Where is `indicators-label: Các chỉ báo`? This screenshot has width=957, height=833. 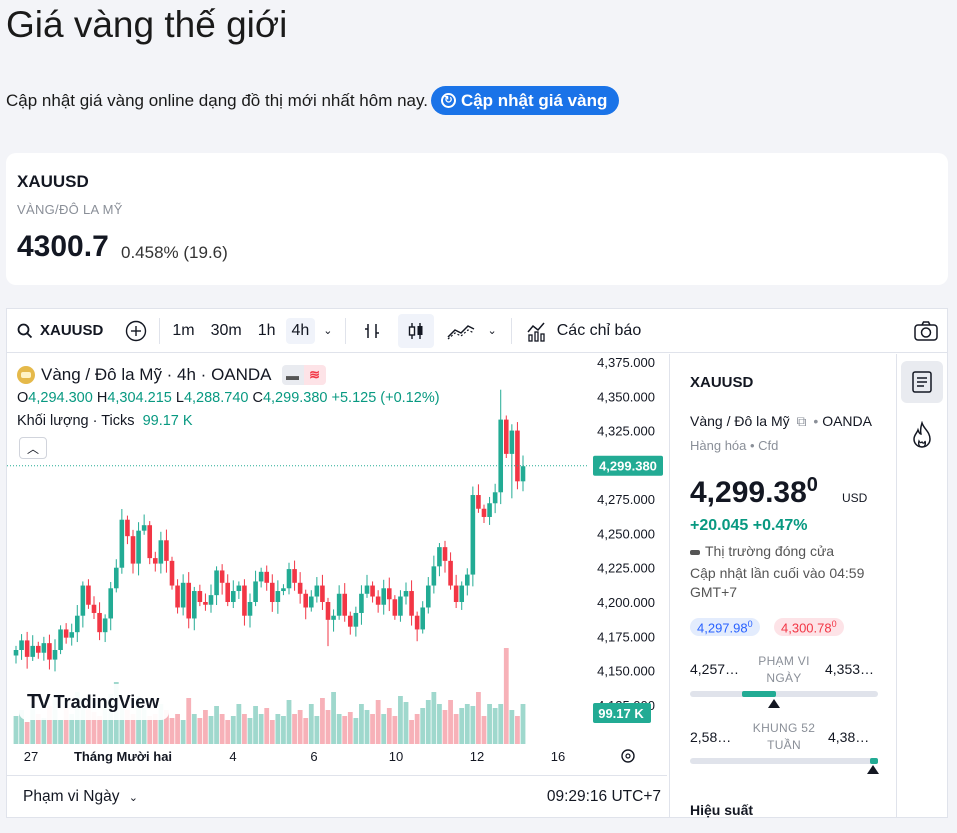
indicators-label: Các chỉ báo is located at coordinates (599, 330).